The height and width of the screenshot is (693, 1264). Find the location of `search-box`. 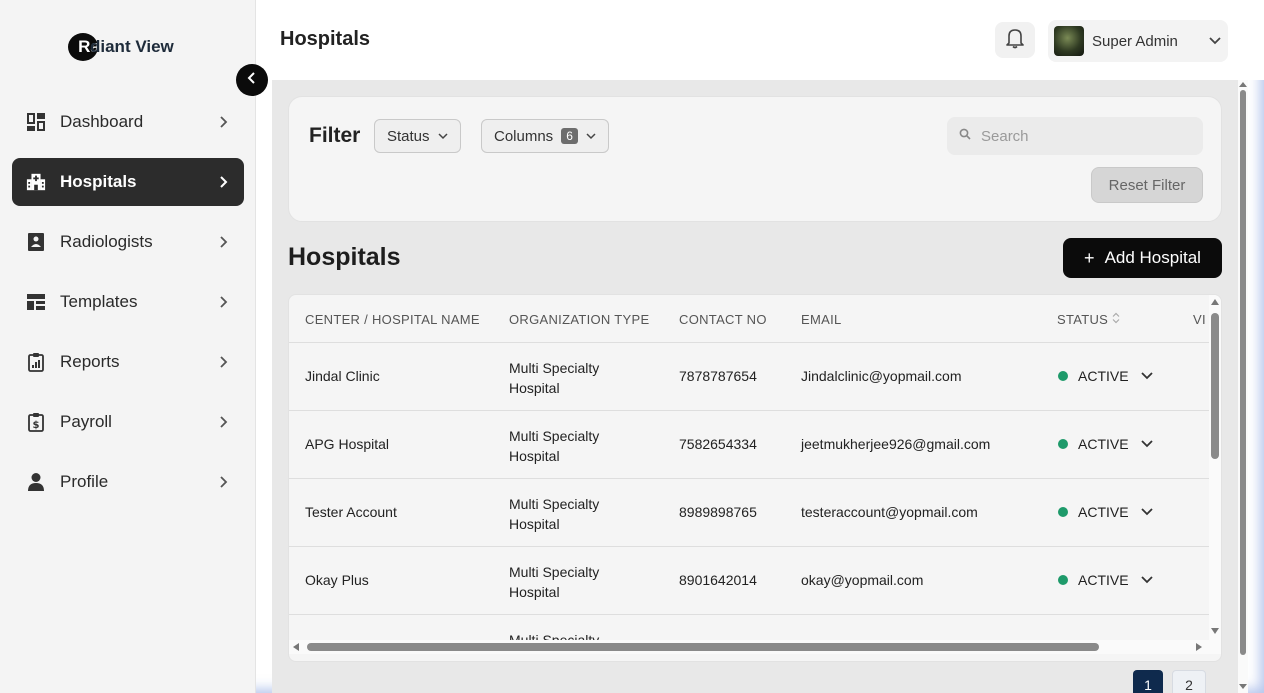

search-box is located at coordinates (1075, 136).